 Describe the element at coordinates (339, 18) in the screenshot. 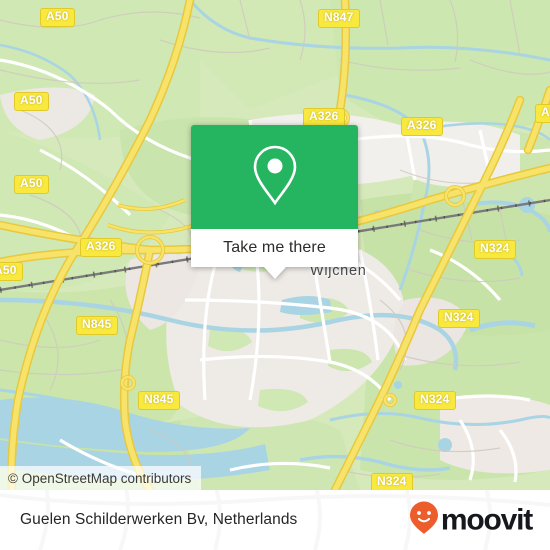

I see `road-shield-n847: N847` at that location.